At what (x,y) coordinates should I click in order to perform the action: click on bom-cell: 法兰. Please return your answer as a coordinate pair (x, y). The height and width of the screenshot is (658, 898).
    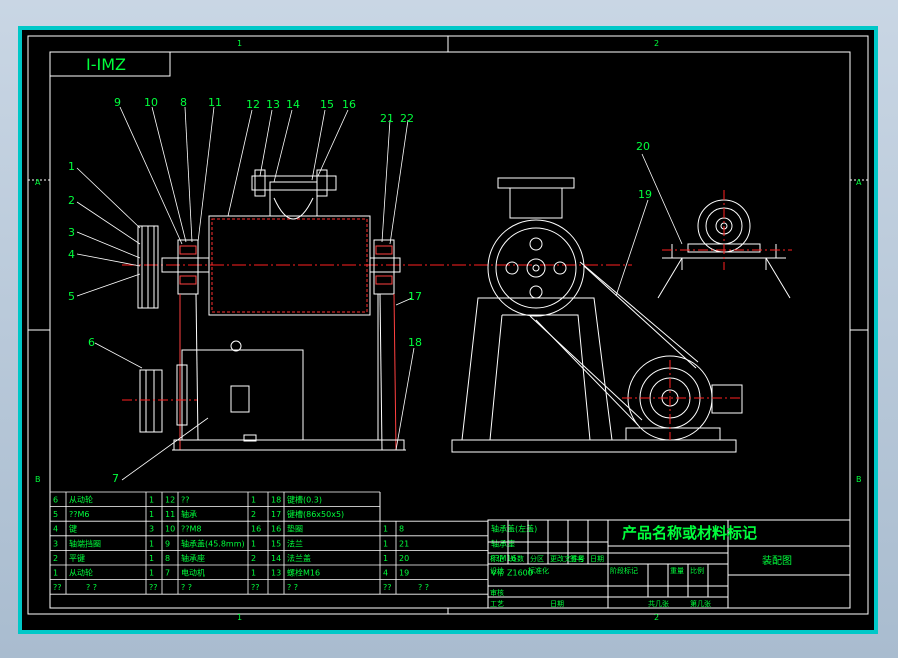
    Looking at the image, I should click on (295, 543).